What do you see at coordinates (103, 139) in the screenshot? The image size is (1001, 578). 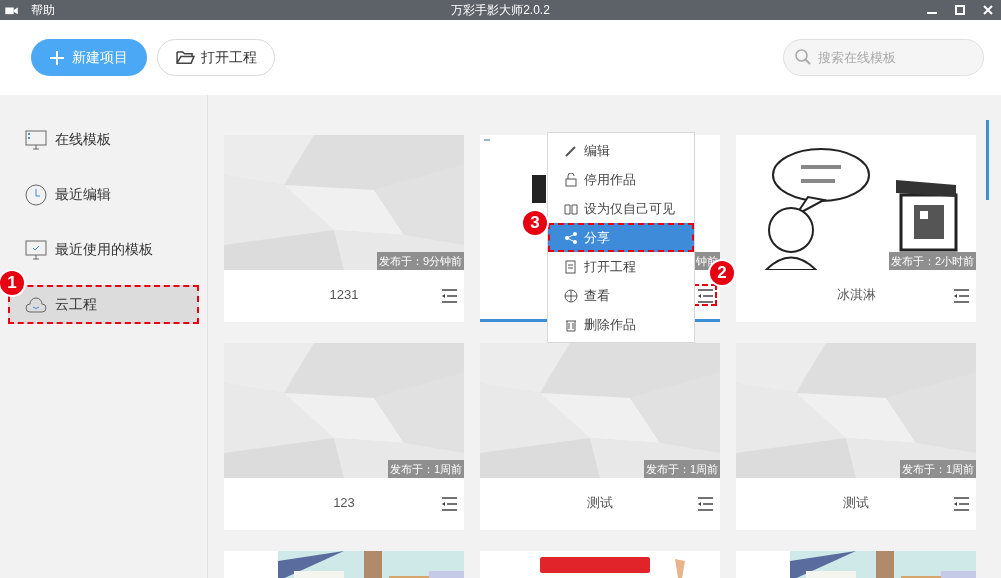 I see `sidebar-item: 在线模板` at bounding box center [103, 139].